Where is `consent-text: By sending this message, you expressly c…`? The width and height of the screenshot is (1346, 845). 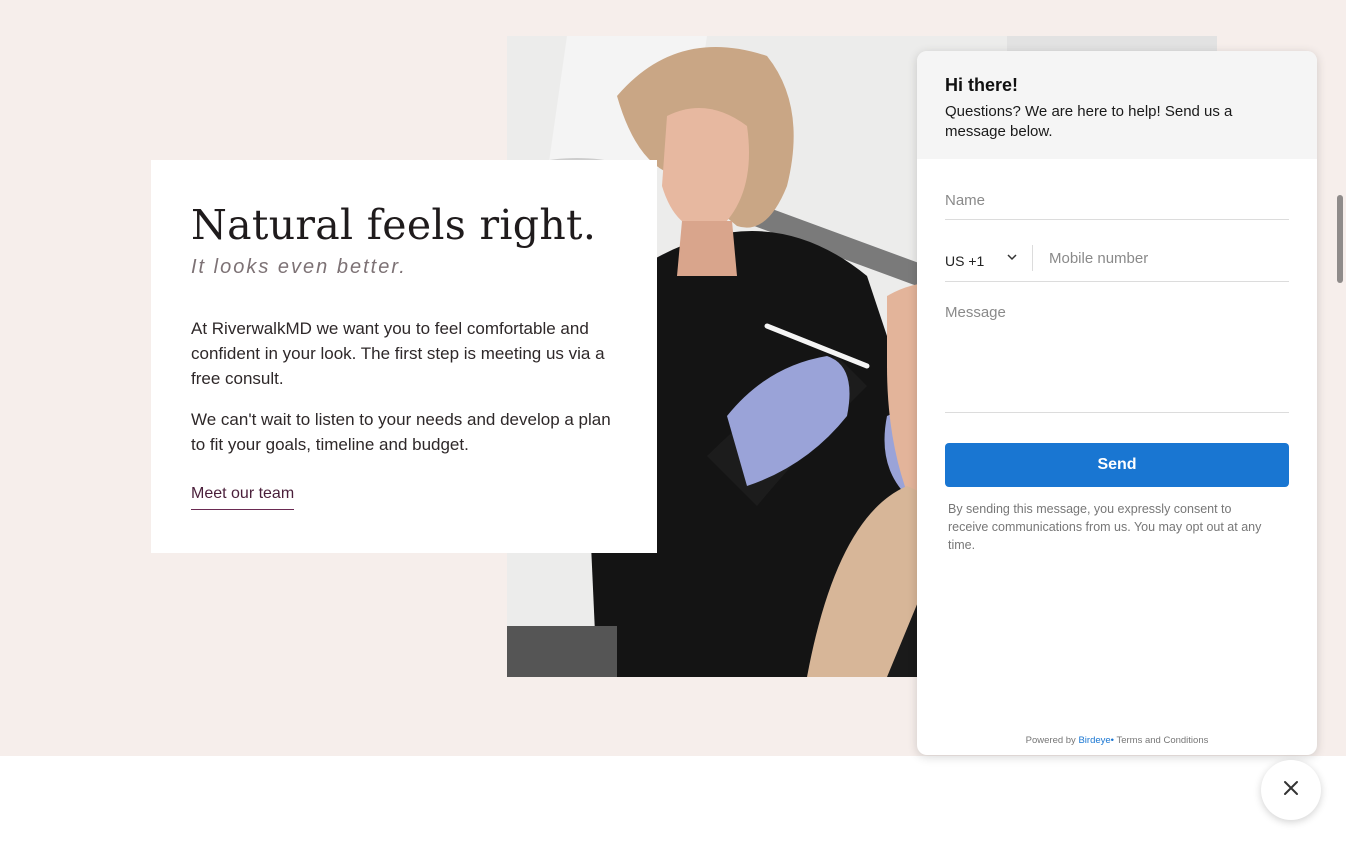 consent-text: By sending this message, you expressly c… is located at coordinates (1105, 527).